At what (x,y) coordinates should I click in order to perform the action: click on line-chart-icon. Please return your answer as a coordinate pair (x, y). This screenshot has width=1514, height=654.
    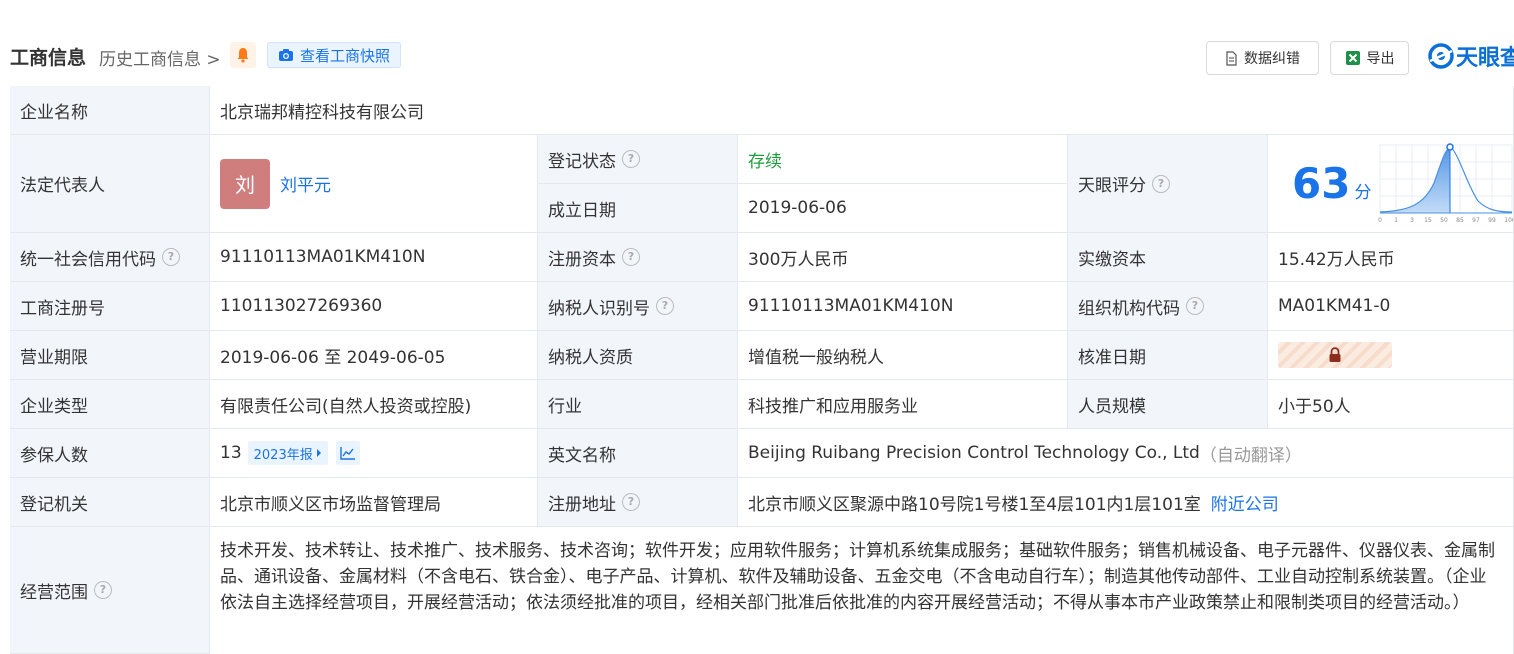
    Looking at the image, I should click on (347, 453).